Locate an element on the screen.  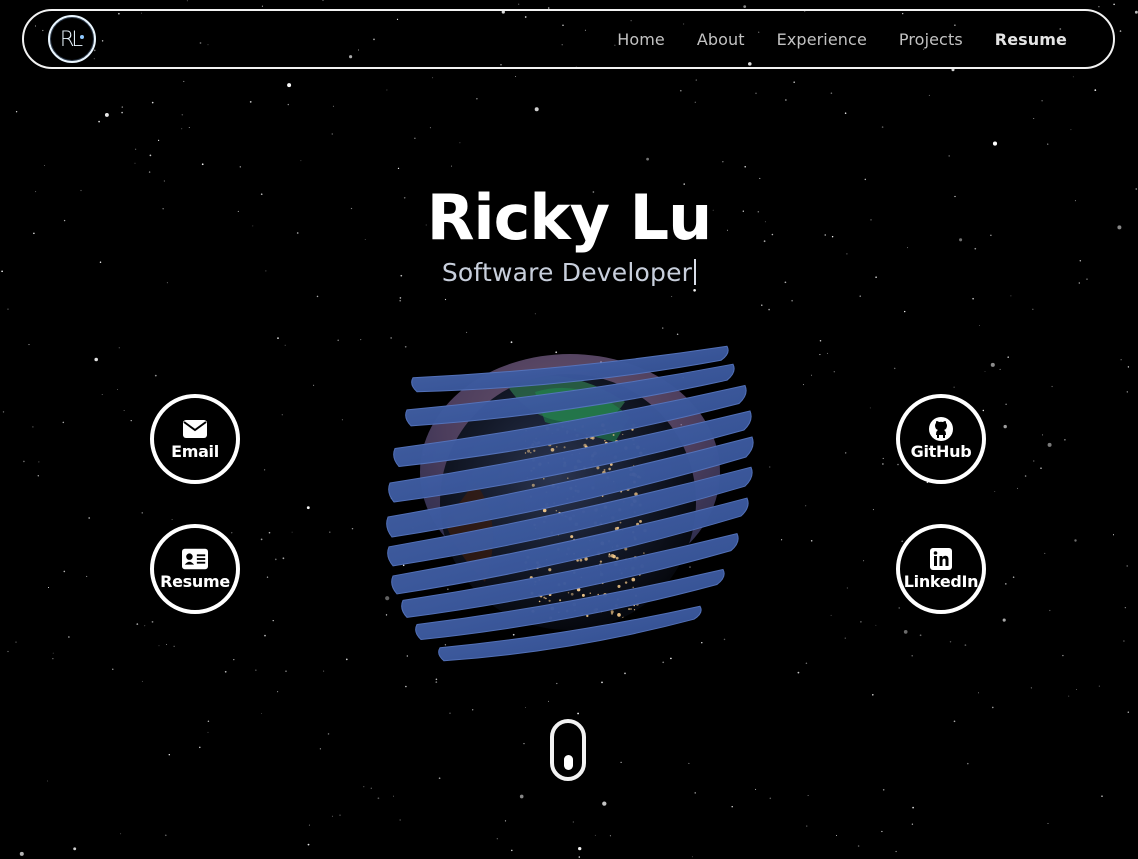
email-label: Email is located at coordinates (195, 451).